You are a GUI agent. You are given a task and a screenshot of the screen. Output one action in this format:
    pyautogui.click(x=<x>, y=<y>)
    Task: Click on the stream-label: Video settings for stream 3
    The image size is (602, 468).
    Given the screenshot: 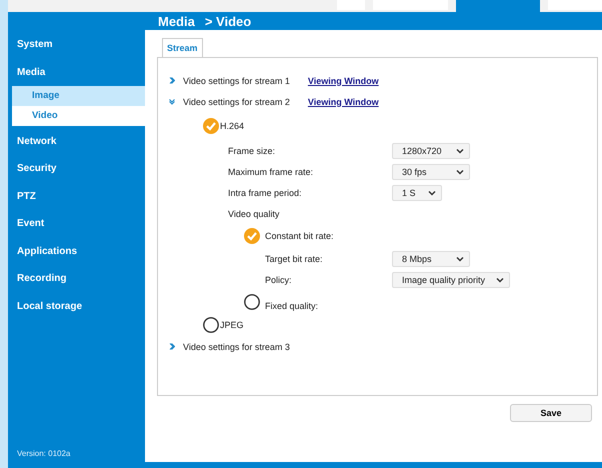 What is the action you would take?
    pyautogui.click(x=236, y=347)
    